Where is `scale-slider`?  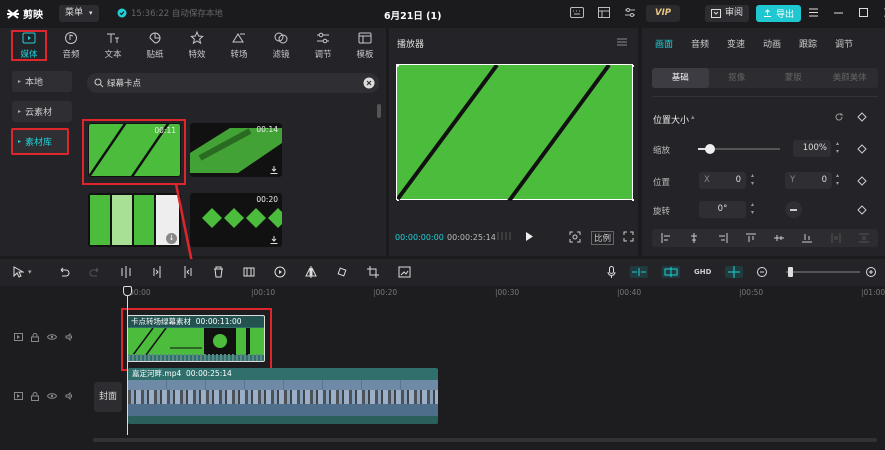
scale-slider is located at coordinates (739, 149).